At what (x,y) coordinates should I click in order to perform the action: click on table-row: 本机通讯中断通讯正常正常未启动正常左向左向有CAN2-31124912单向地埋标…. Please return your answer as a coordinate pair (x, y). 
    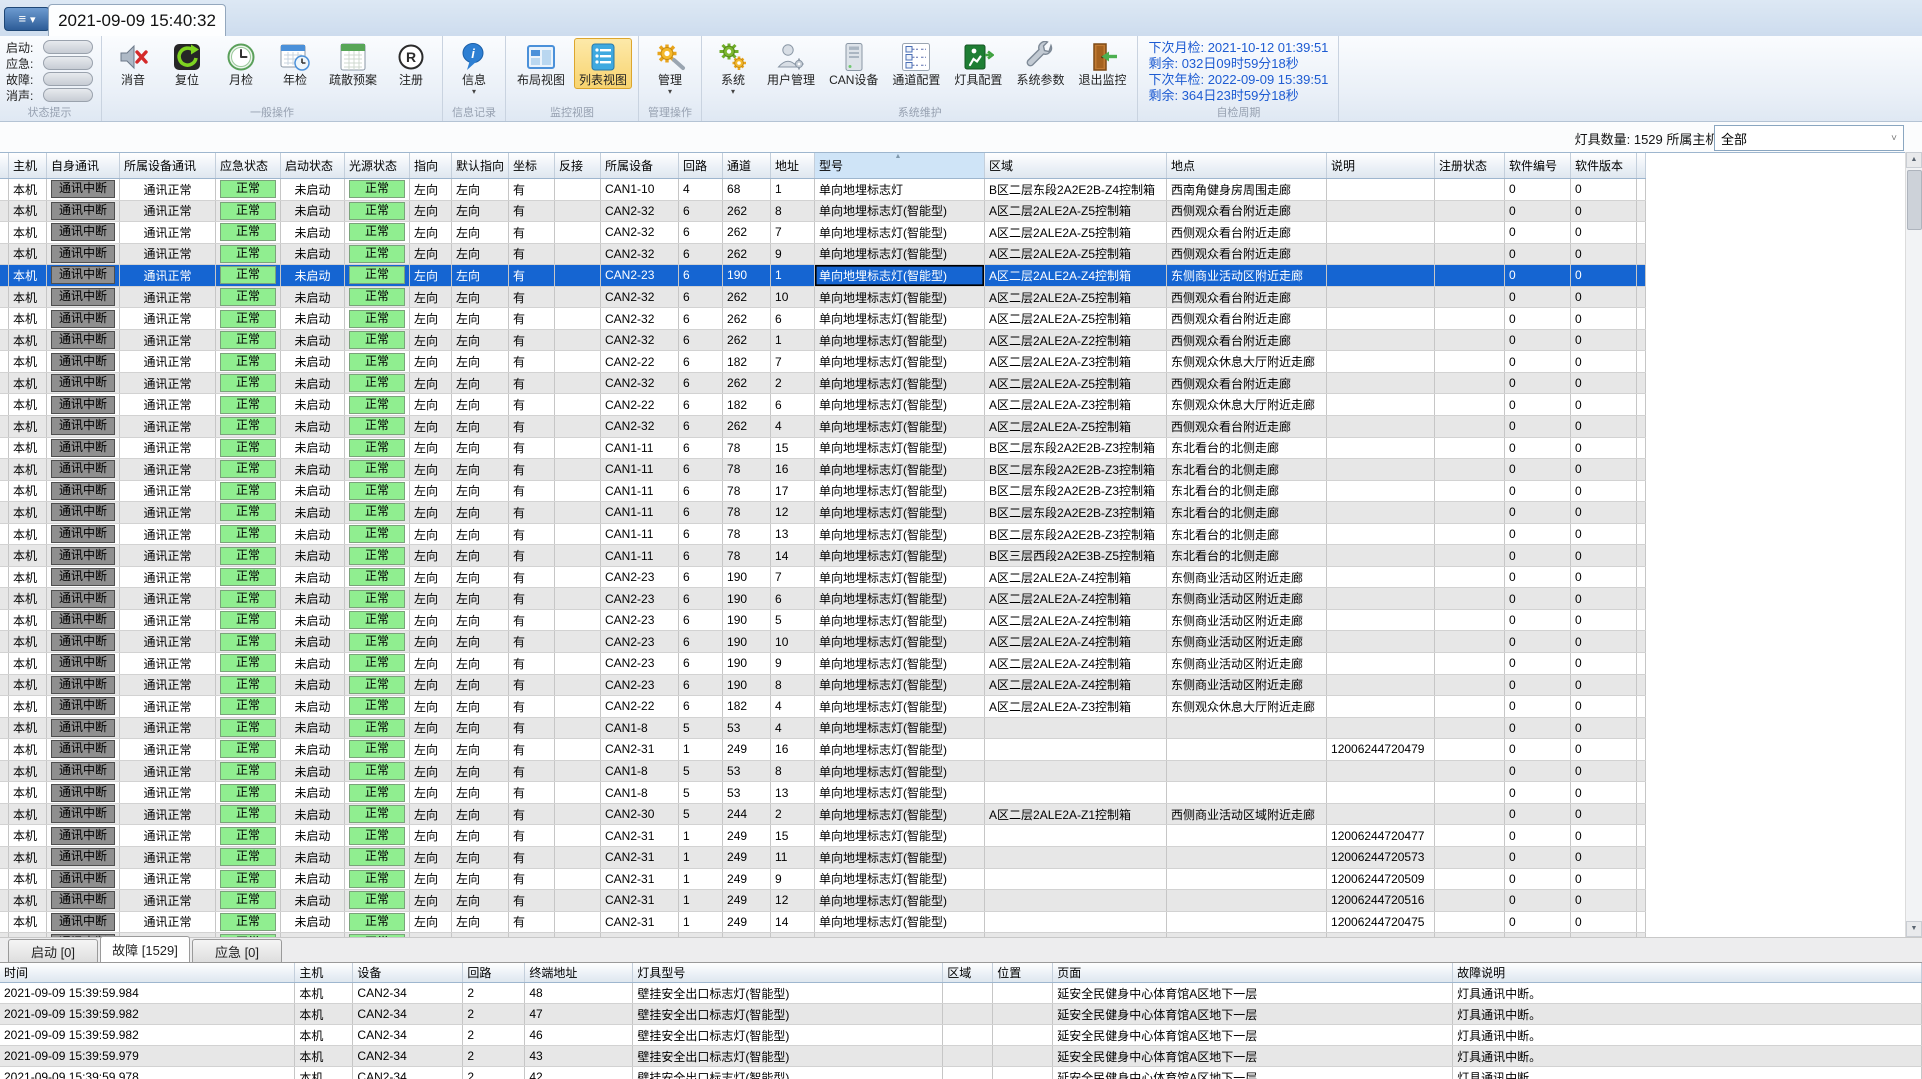
    Looking at the image, I should click on (823, 901).